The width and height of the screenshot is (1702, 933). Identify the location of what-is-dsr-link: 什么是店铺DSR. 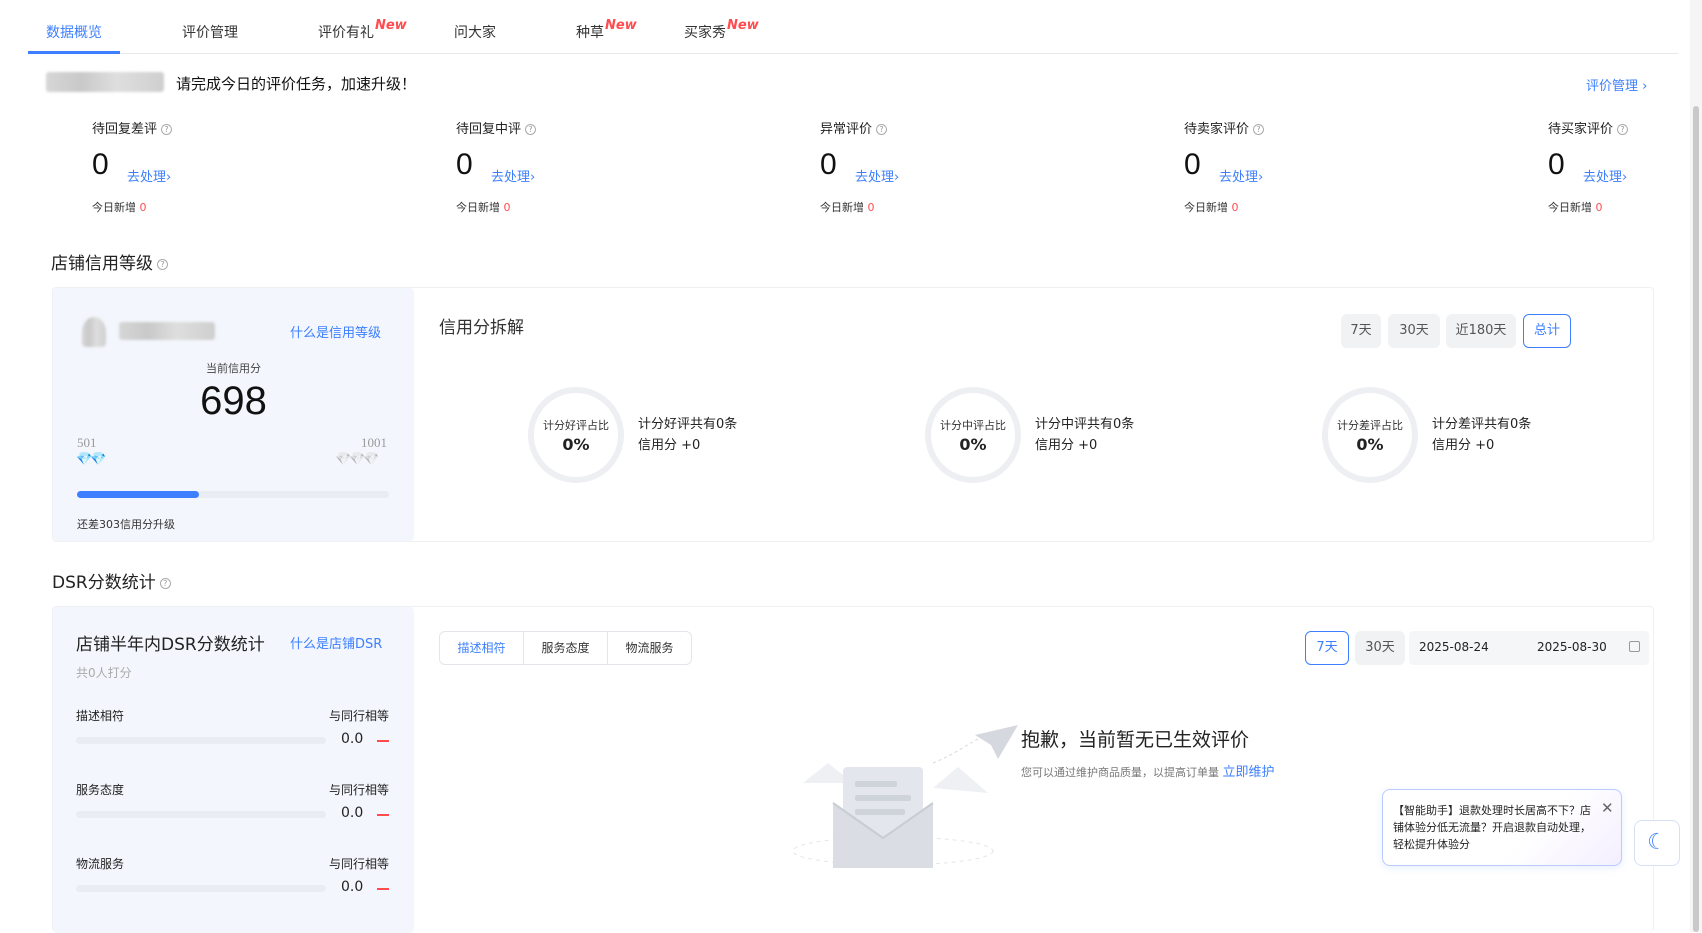
(336, 642).